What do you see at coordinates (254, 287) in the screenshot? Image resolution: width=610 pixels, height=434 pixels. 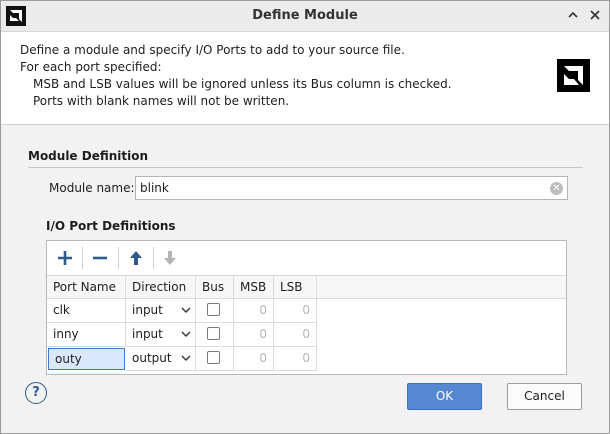 I see `column-header: MSB` at bounding box center [254, 287].